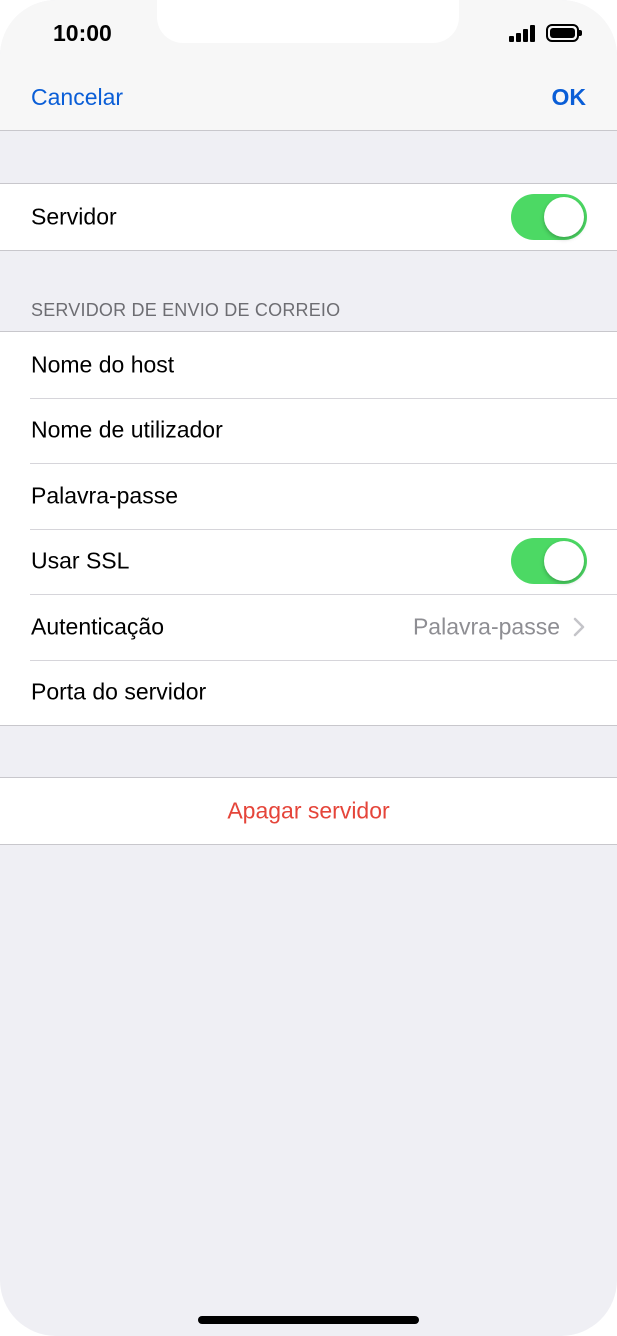 This screenshot has height=1336, width=617. I want to click on chevron-right-icon, so click(579, 626).